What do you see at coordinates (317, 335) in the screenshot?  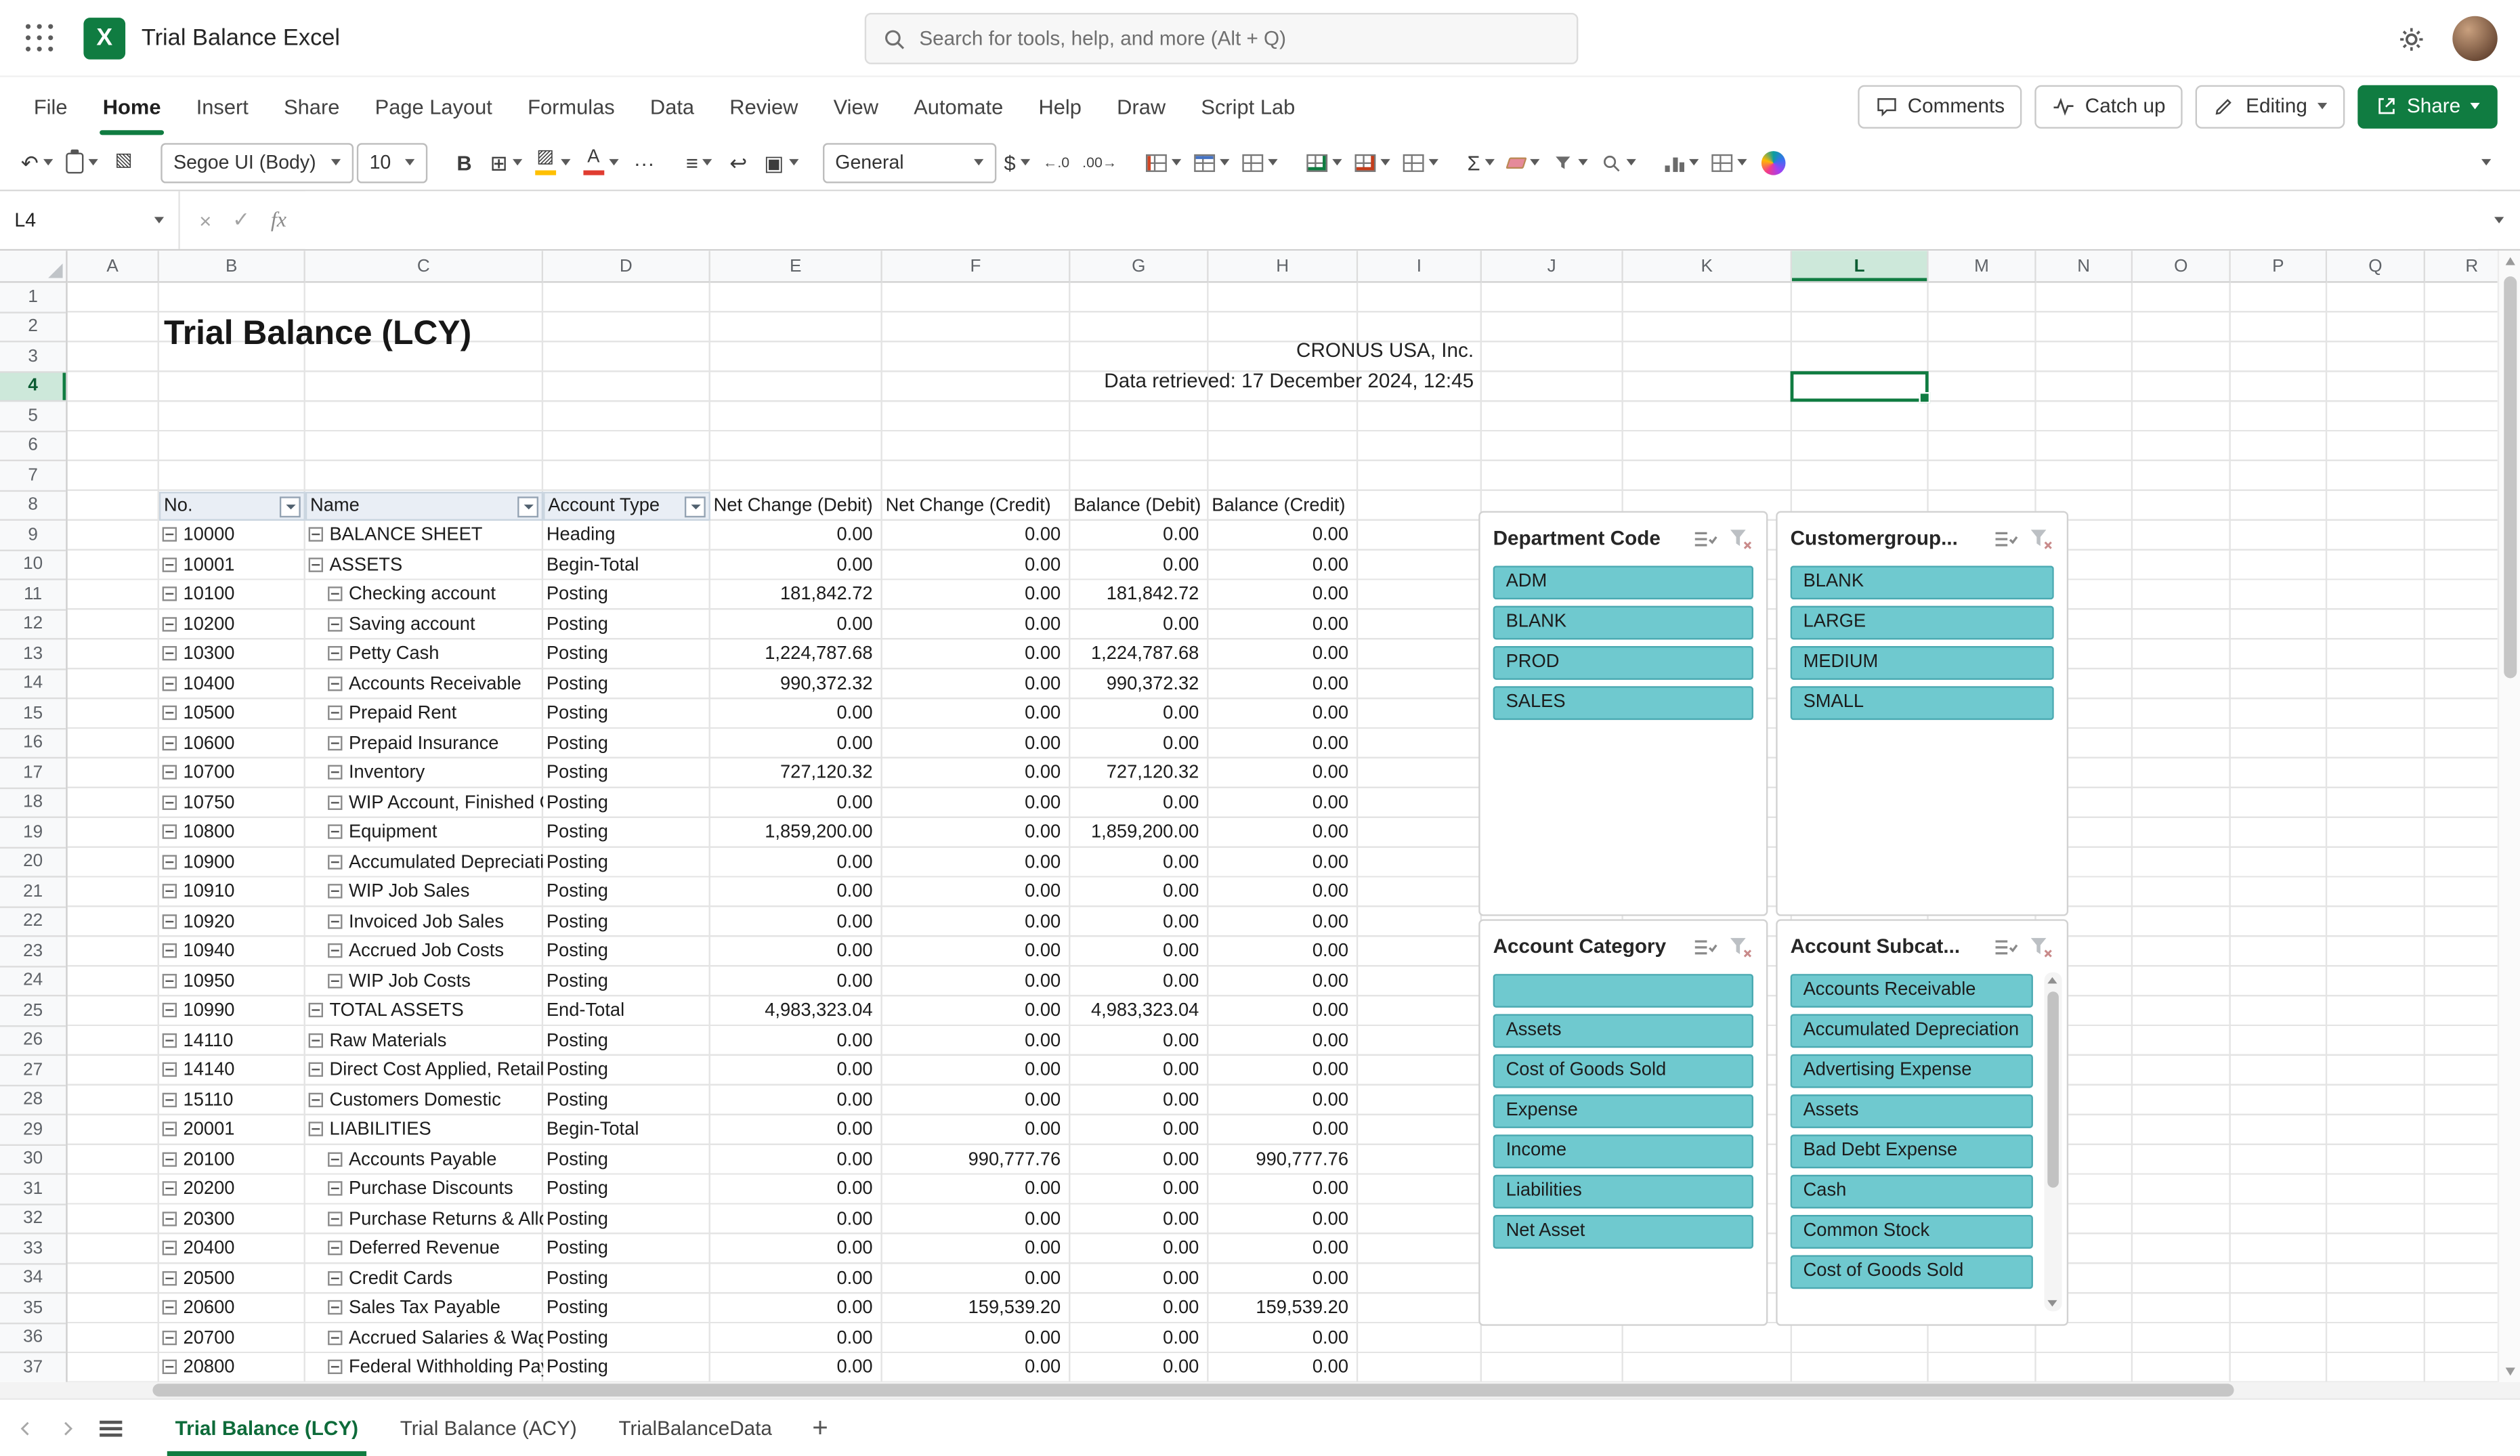 I see `report-title-cell: Trial Balance (LCY)` at bounding box center [317, 335].